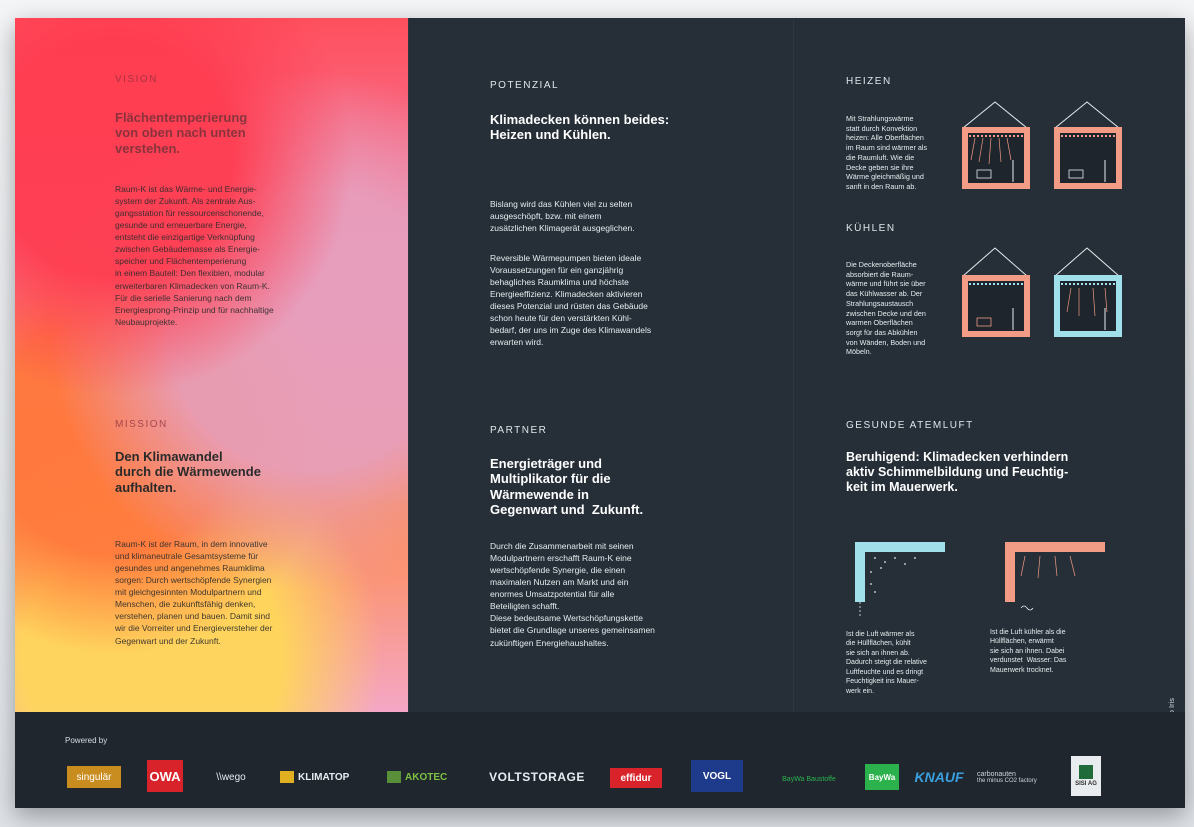 This screenshot has width=1194, height=827. I want to click on carbonauten-text: carbonauten, so click(996, 774).